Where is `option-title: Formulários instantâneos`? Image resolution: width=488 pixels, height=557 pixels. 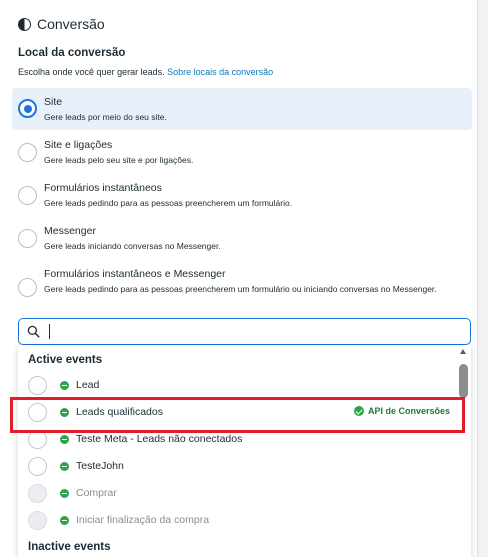 option-title: Formulários instantâneos is located at coordinates (103, 188).